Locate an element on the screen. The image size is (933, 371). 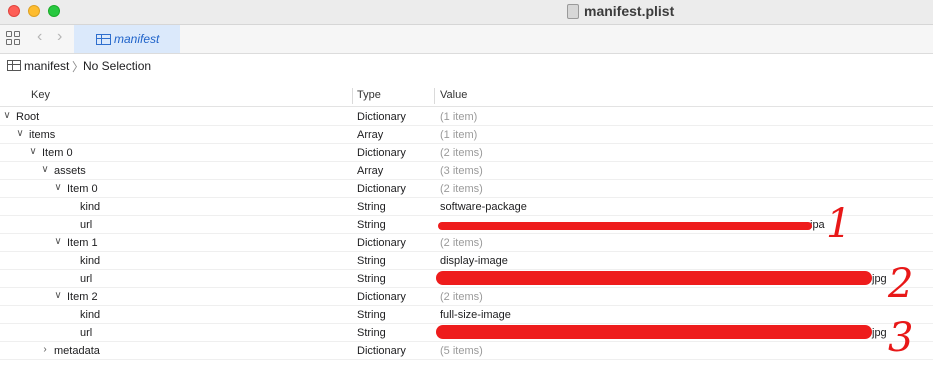
table-row: kind String full-size-image is located at coordinates (466, 315).